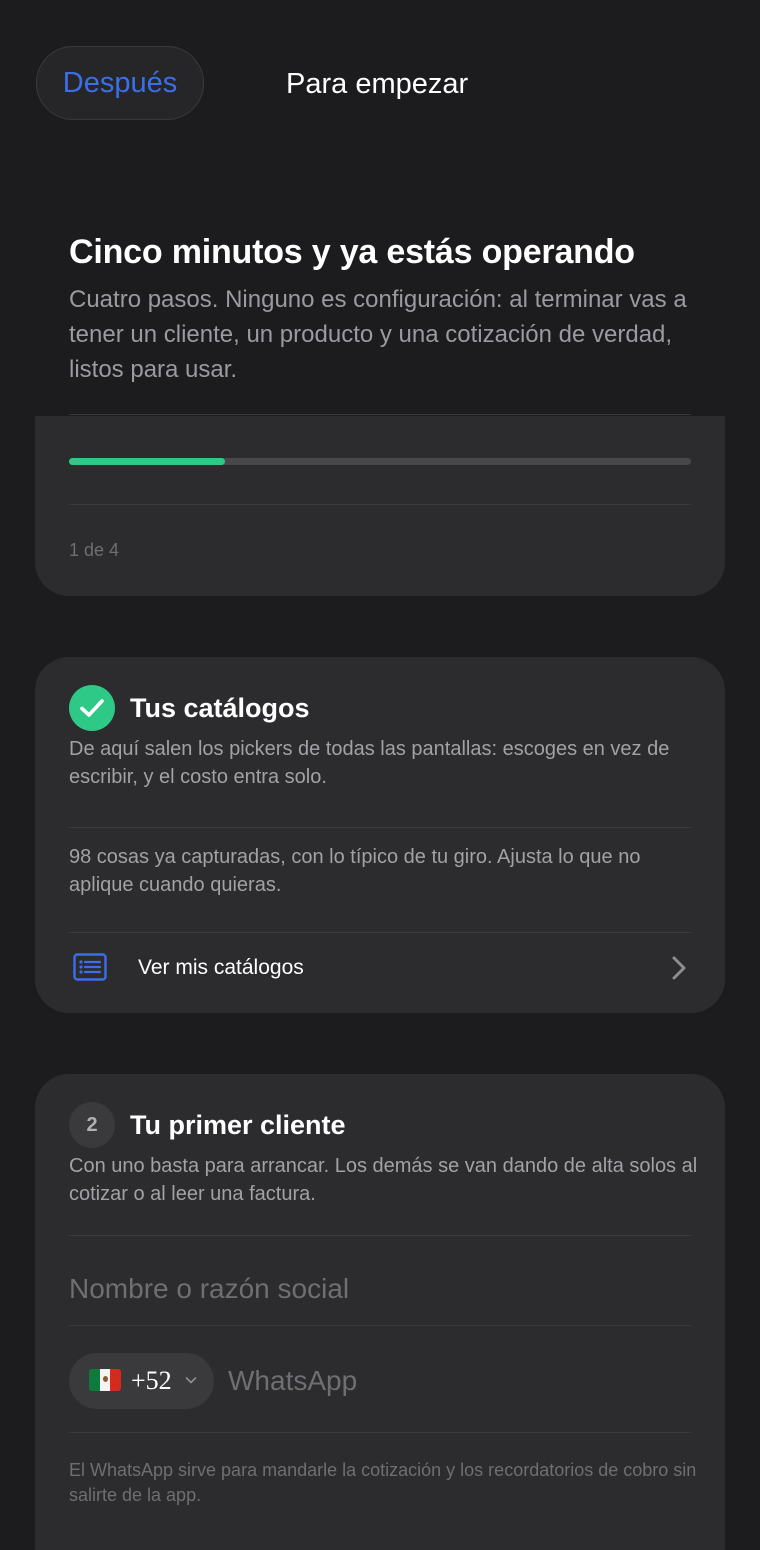 This screenshot has width=760, height=1550. I want to click on client-name-input, so click(380, 1289).